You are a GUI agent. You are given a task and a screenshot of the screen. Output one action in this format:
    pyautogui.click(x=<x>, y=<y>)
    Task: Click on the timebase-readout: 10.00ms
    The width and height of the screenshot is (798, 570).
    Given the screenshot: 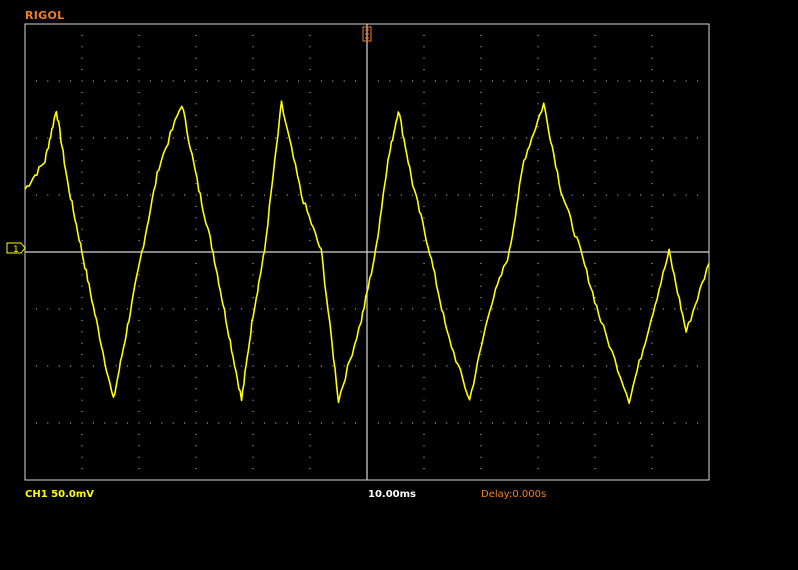 What is the action you would take?
    pyautogui.click(x=392, y=494)
    